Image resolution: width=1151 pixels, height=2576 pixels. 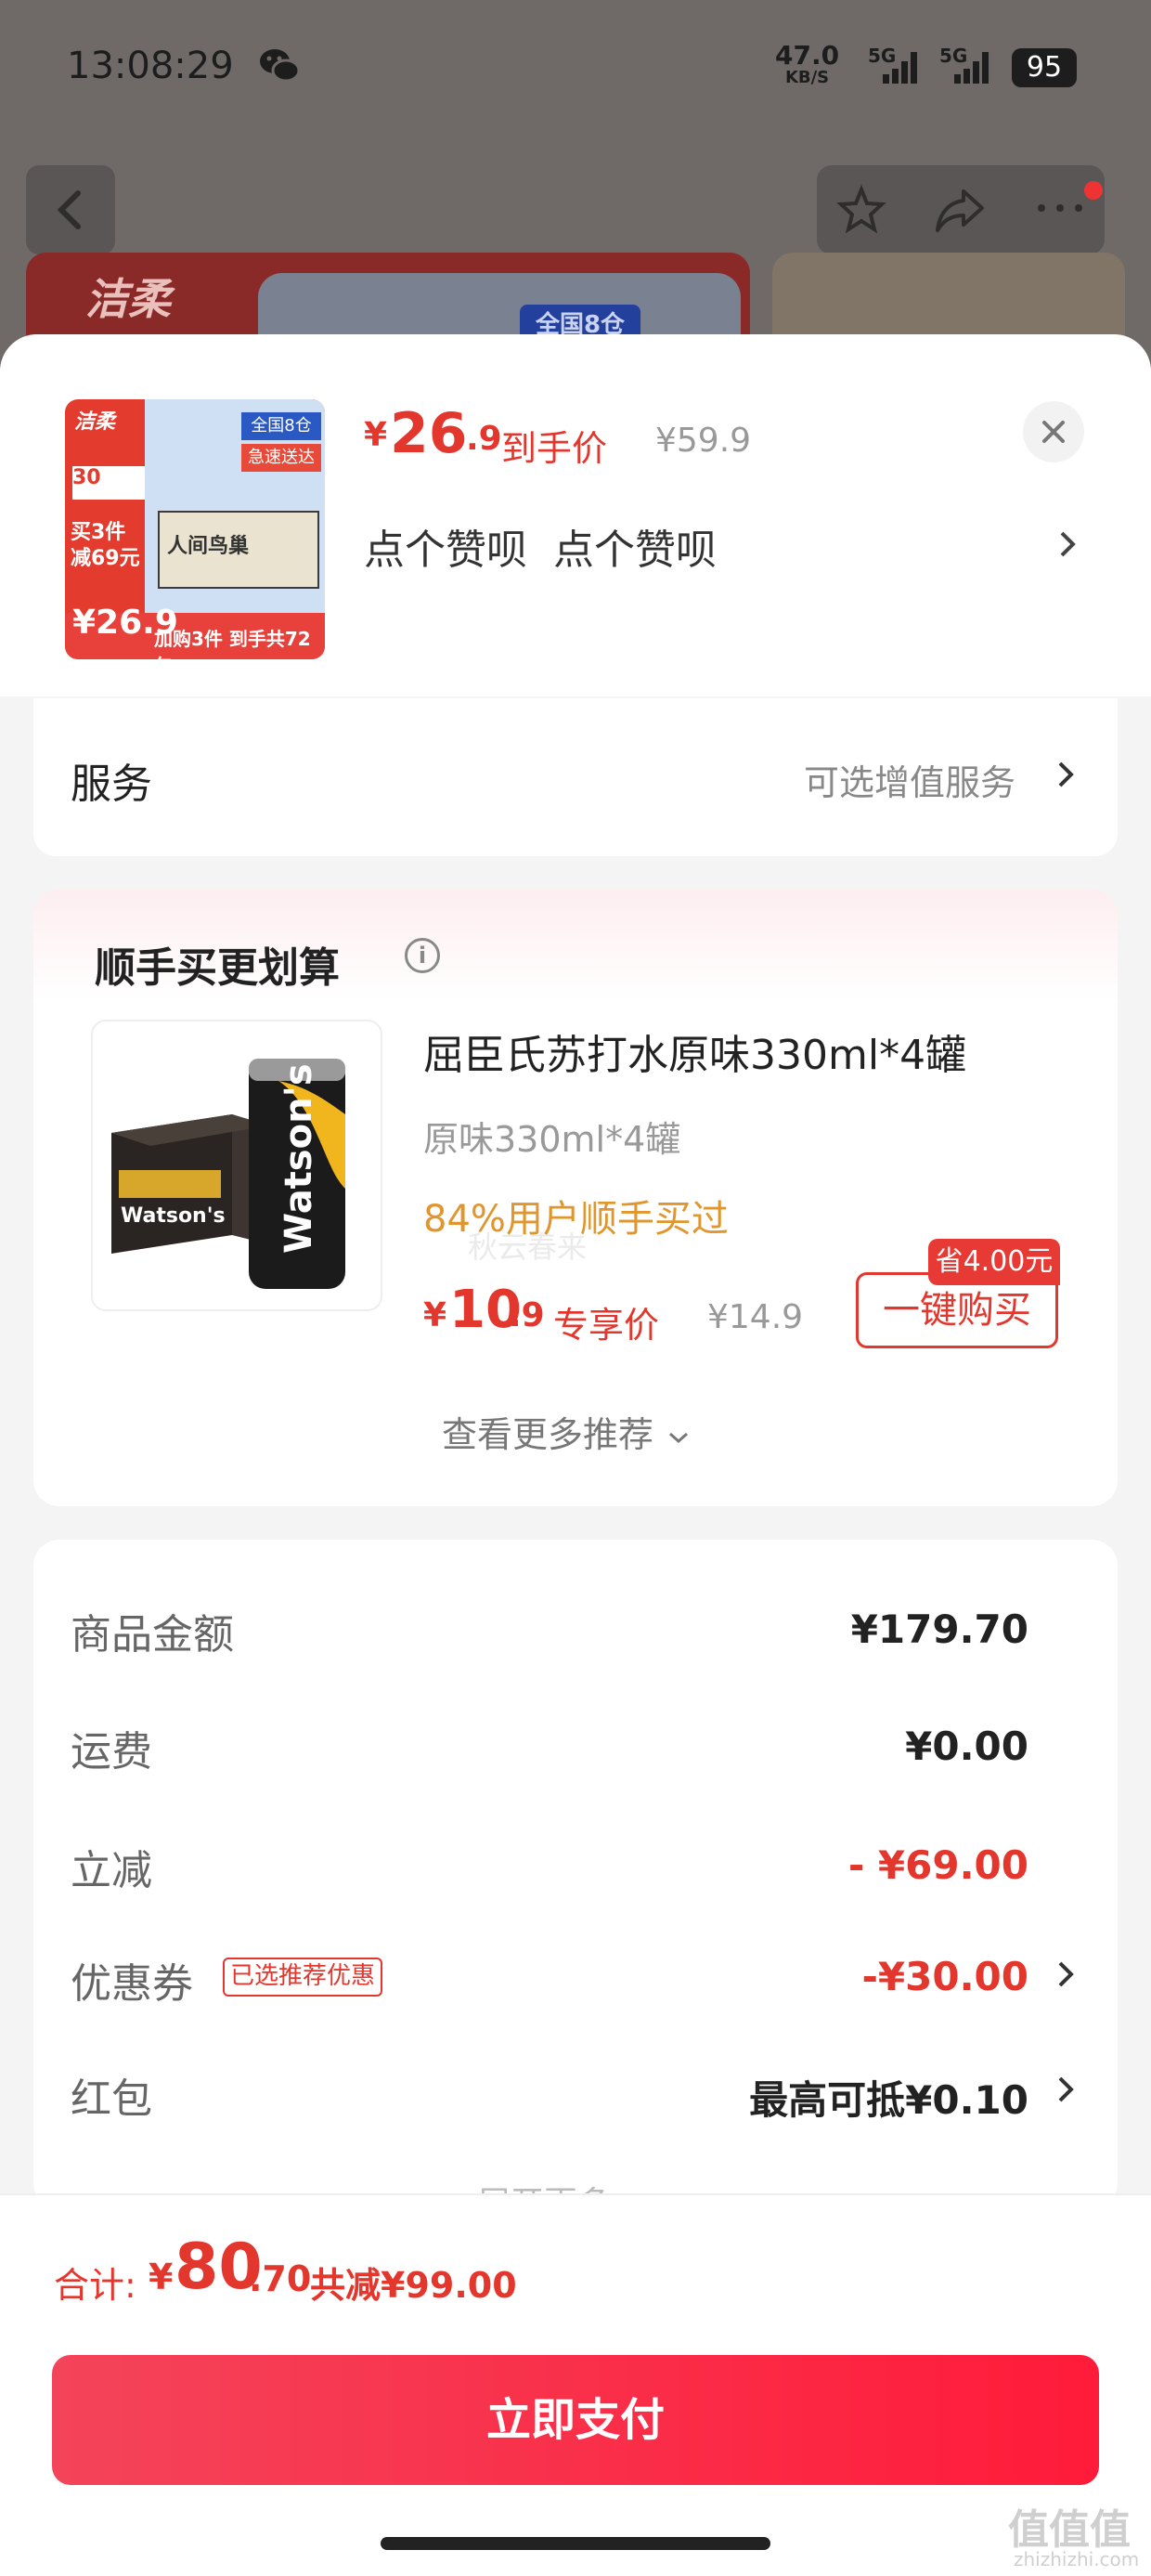 I want to click on share-icon, so click(x=960, y=210).